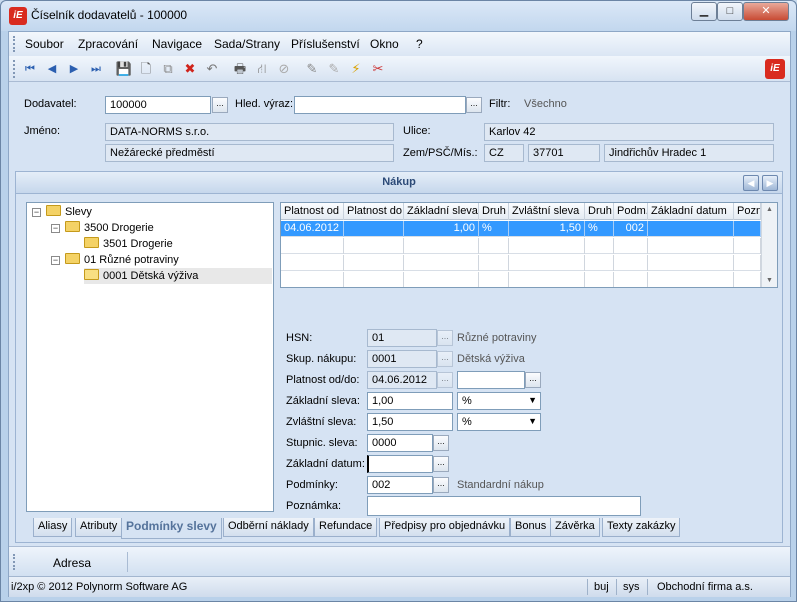  I want to click on wizard-icon: ⚡, so click(356, 69).